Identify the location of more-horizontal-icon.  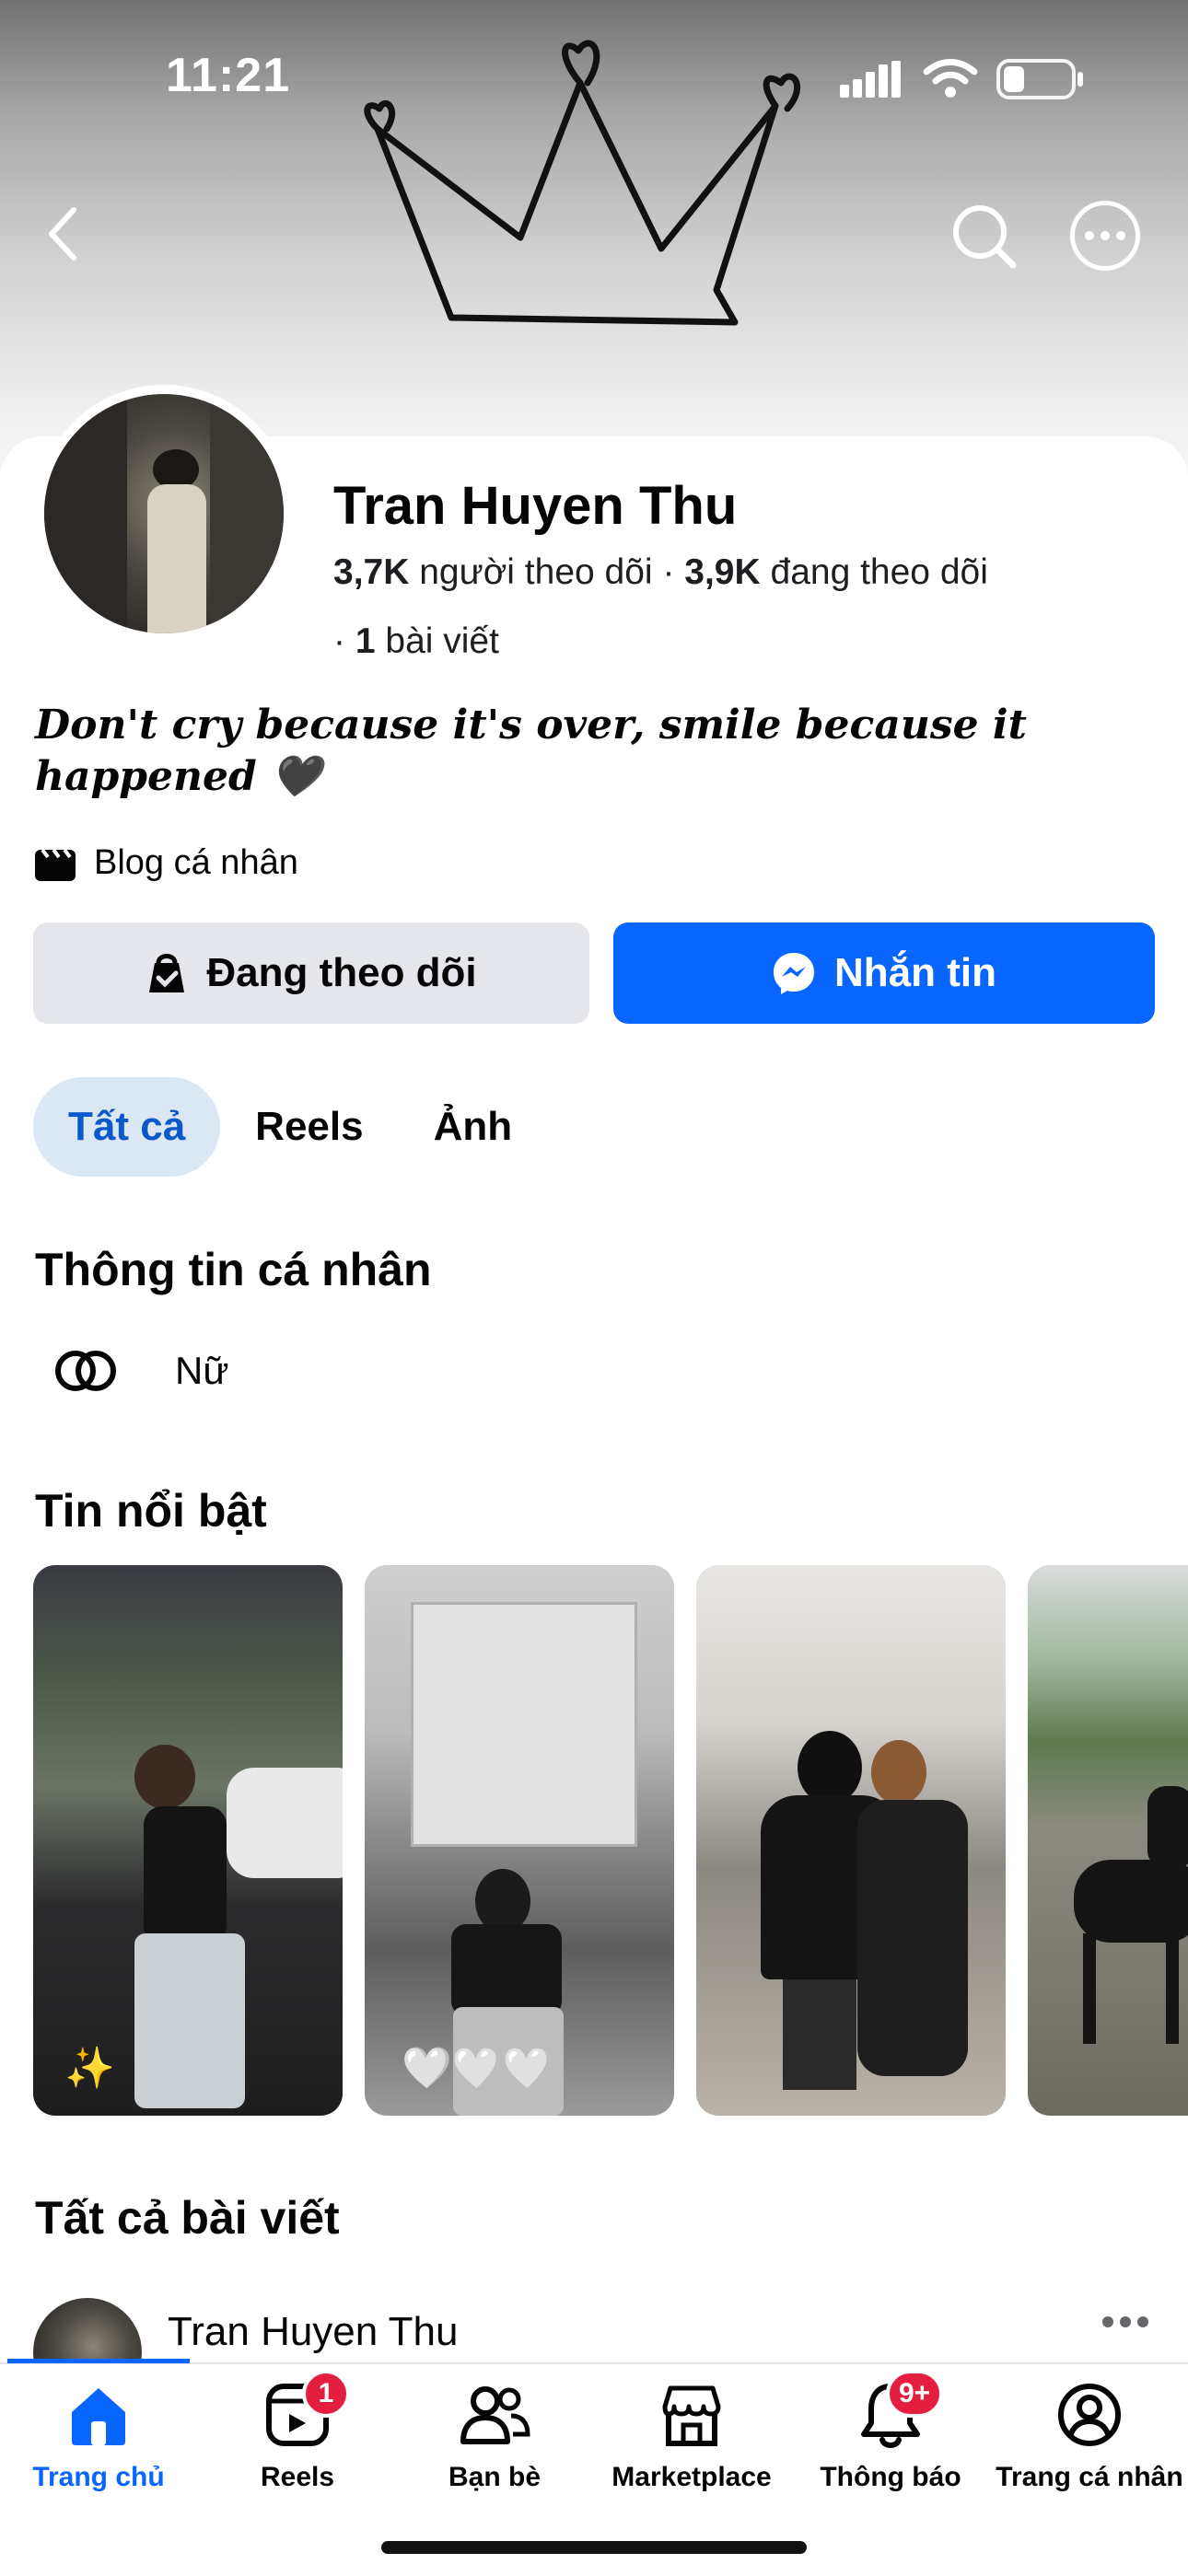
(1125, 2321).